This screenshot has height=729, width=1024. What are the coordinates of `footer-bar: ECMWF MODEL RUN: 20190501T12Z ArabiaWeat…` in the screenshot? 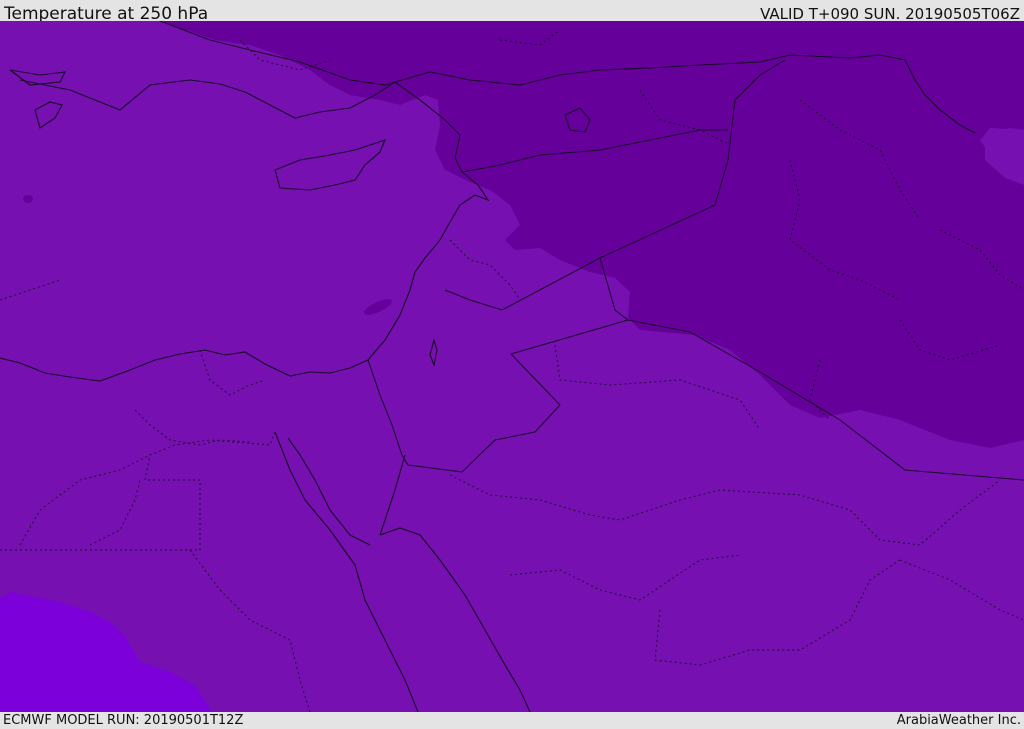 It's located at (512, 720).